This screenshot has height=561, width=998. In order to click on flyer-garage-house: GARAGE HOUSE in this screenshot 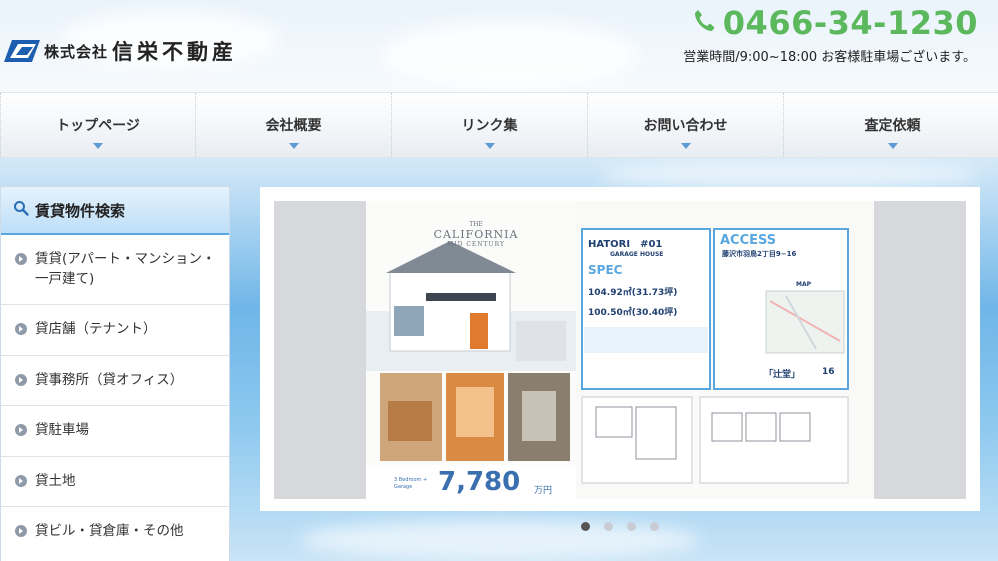, I will do `click(637, 254)`.